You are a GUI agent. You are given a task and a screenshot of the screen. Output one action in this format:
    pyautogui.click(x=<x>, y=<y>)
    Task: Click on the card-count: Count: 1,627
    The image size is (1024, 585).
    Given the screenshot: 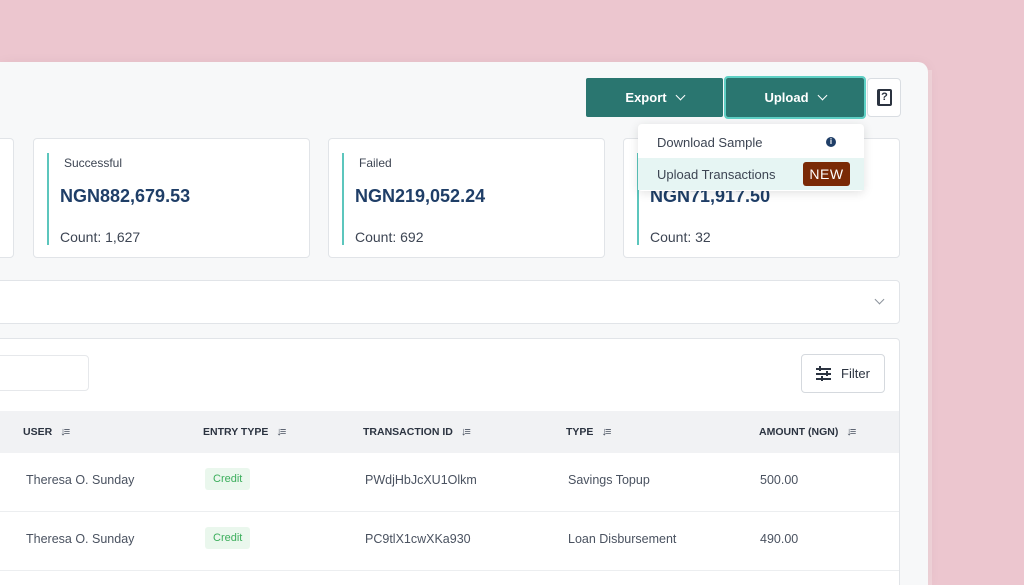 What is the action you would take?
    pyautogui.click(x=100, y=237)
    